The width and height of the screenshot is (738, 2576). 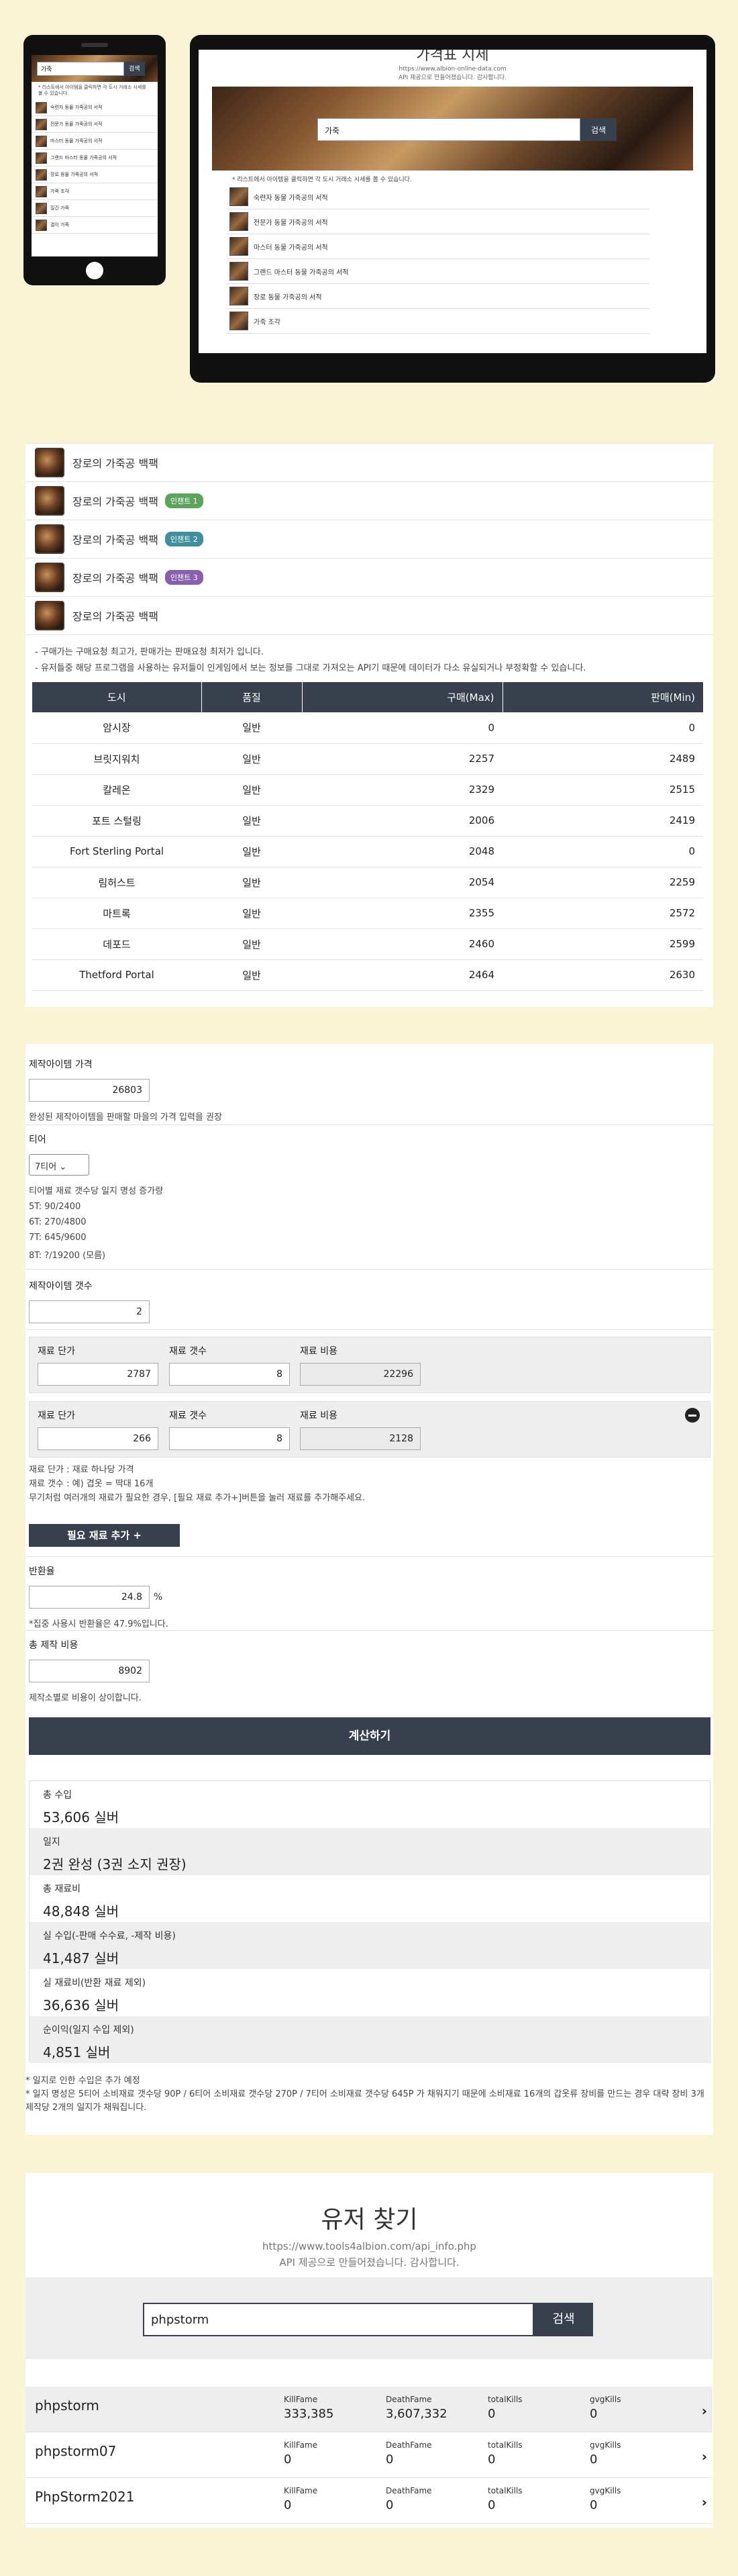 What do you see at coordinates (89, 1090) in the screenshot?
I see `craft-price-input: 26803` at bounding box center [89, 1090].